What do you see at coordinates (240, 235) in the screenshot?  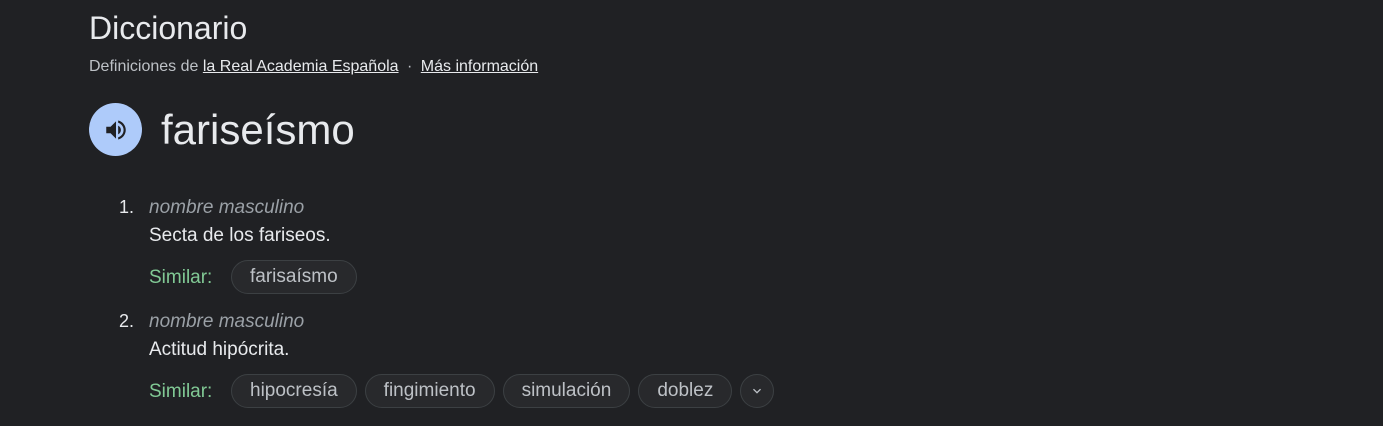 I see `definition: Secta de los fariseos.` at bounding box center [240, 235].